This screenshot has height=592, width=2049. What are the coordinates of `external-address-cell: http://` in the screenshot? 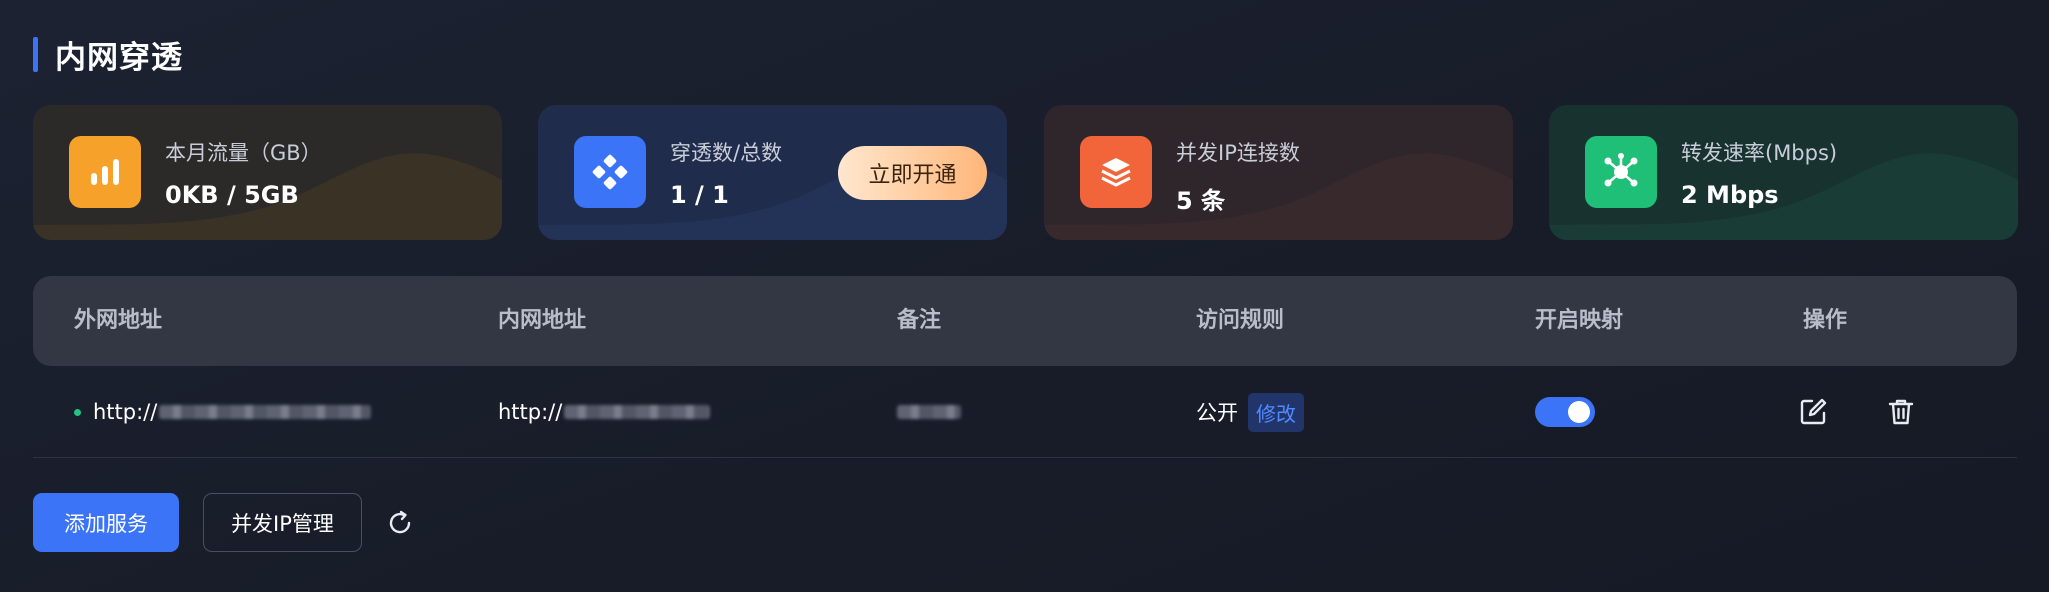 It's located at (223, 412).